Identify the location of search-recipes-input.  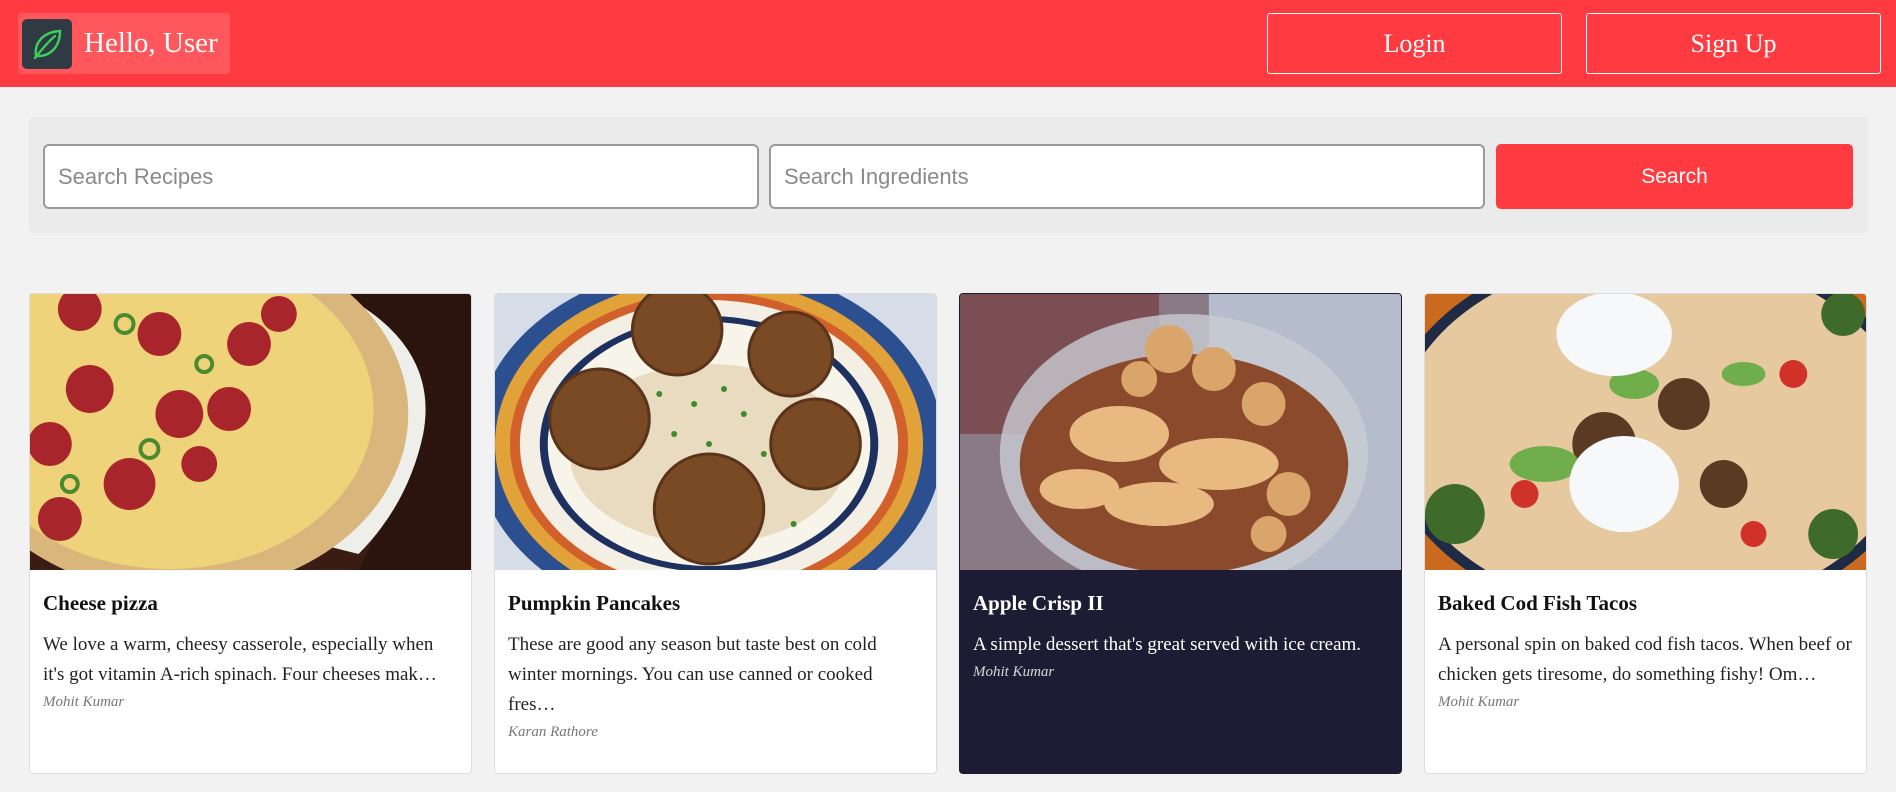
(401, 176).